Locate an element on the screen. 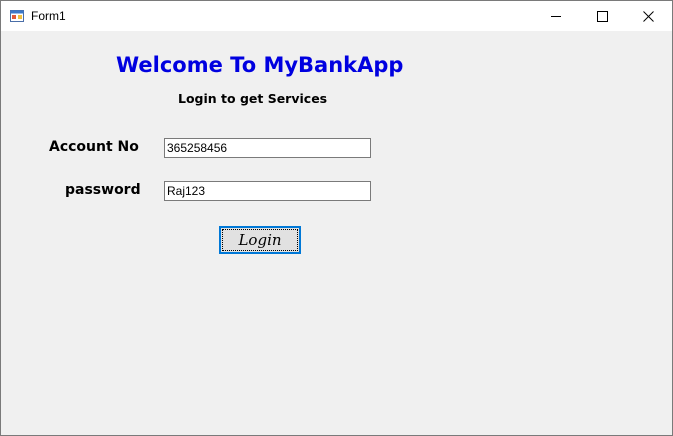 This screenshot has width=673, height=436. minimize-icon is located at coordinates (555, 16).